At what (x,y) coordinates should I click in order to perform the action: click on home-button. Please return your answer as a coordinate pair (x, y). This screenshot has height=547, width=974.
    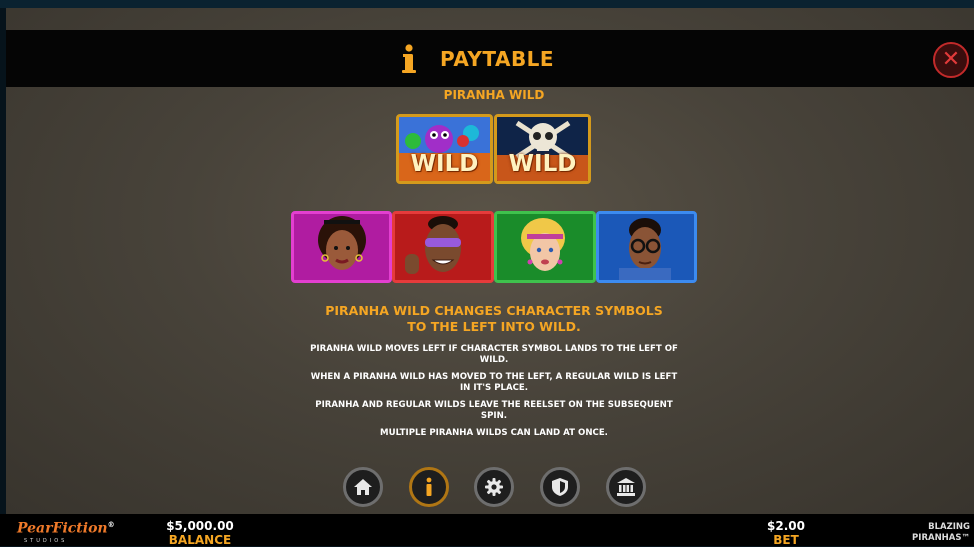
    Looking at the image, I should click on (363, 487).